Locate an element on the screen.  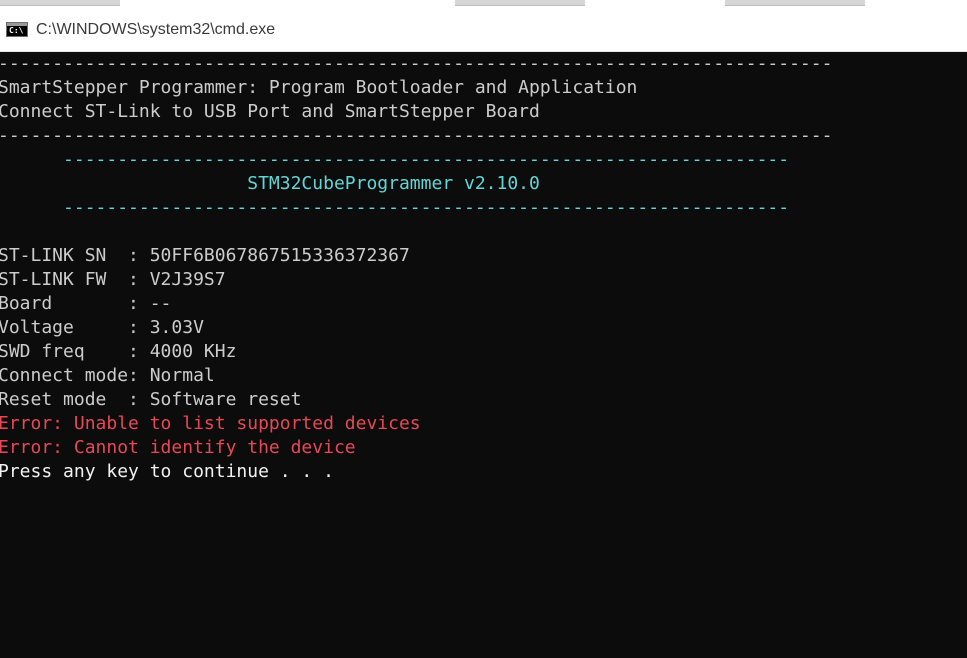
cmd-icon: C:\ is located at coordinates (17, 29).